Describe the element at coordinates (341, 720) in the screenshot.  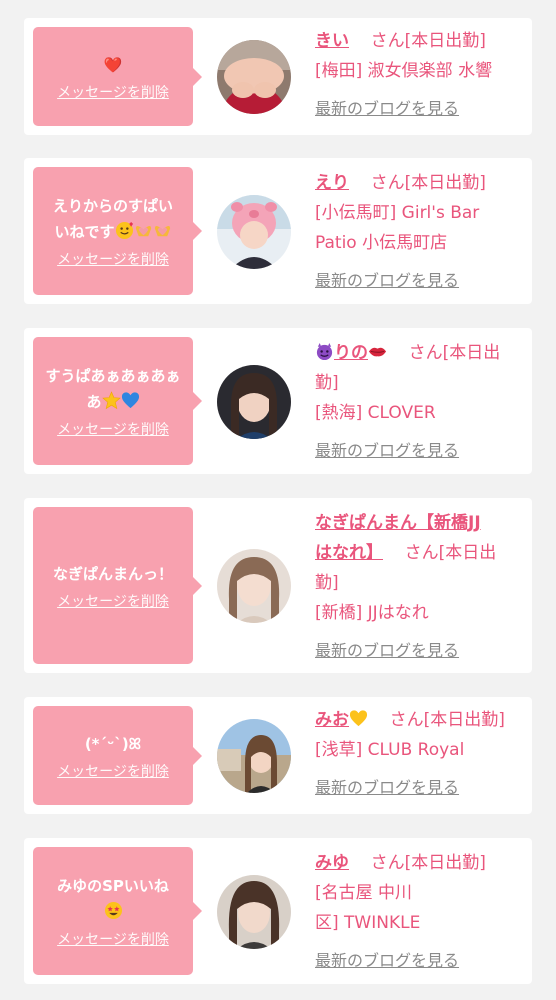
I see `cast-name-link: みお` at that location.